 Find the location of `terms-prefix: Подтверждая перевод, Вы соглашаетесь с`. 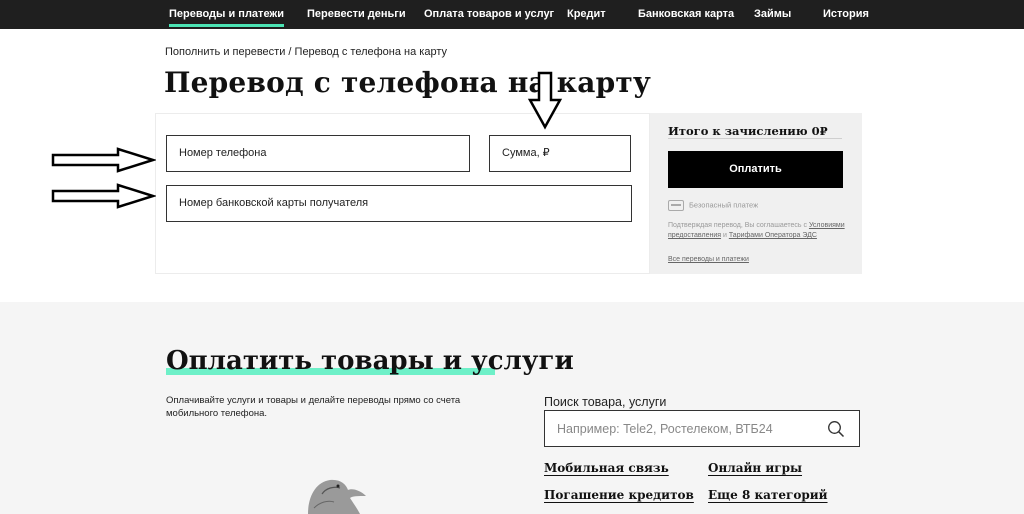

terms-prefix: Подтверждая перевод, Вы соглашаетесь с is located at coordinates (738, 225).